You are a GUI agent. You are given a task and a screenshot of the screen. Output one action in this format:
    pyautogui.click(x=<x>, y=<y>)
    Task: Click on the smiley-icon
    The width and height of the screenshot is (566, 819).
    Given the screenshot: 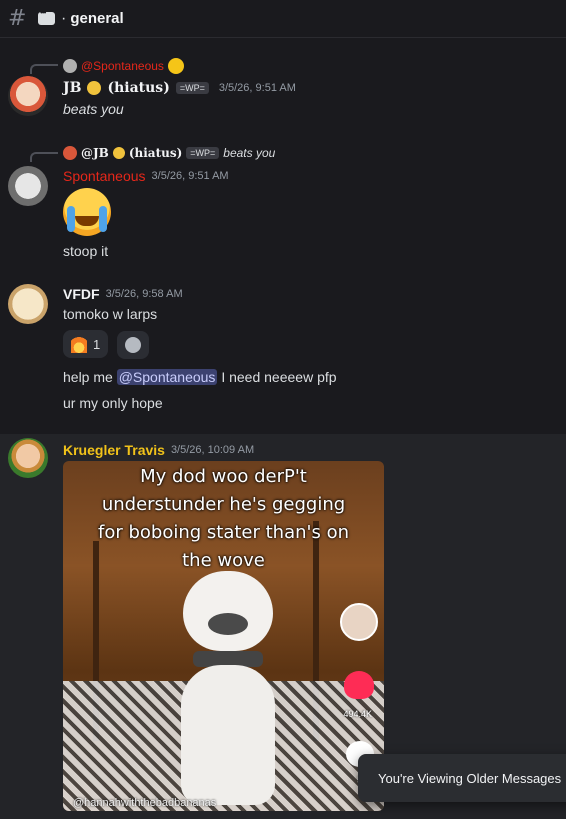 What is the action you would take?
    pyautogui.click(x=132, y=345)
    